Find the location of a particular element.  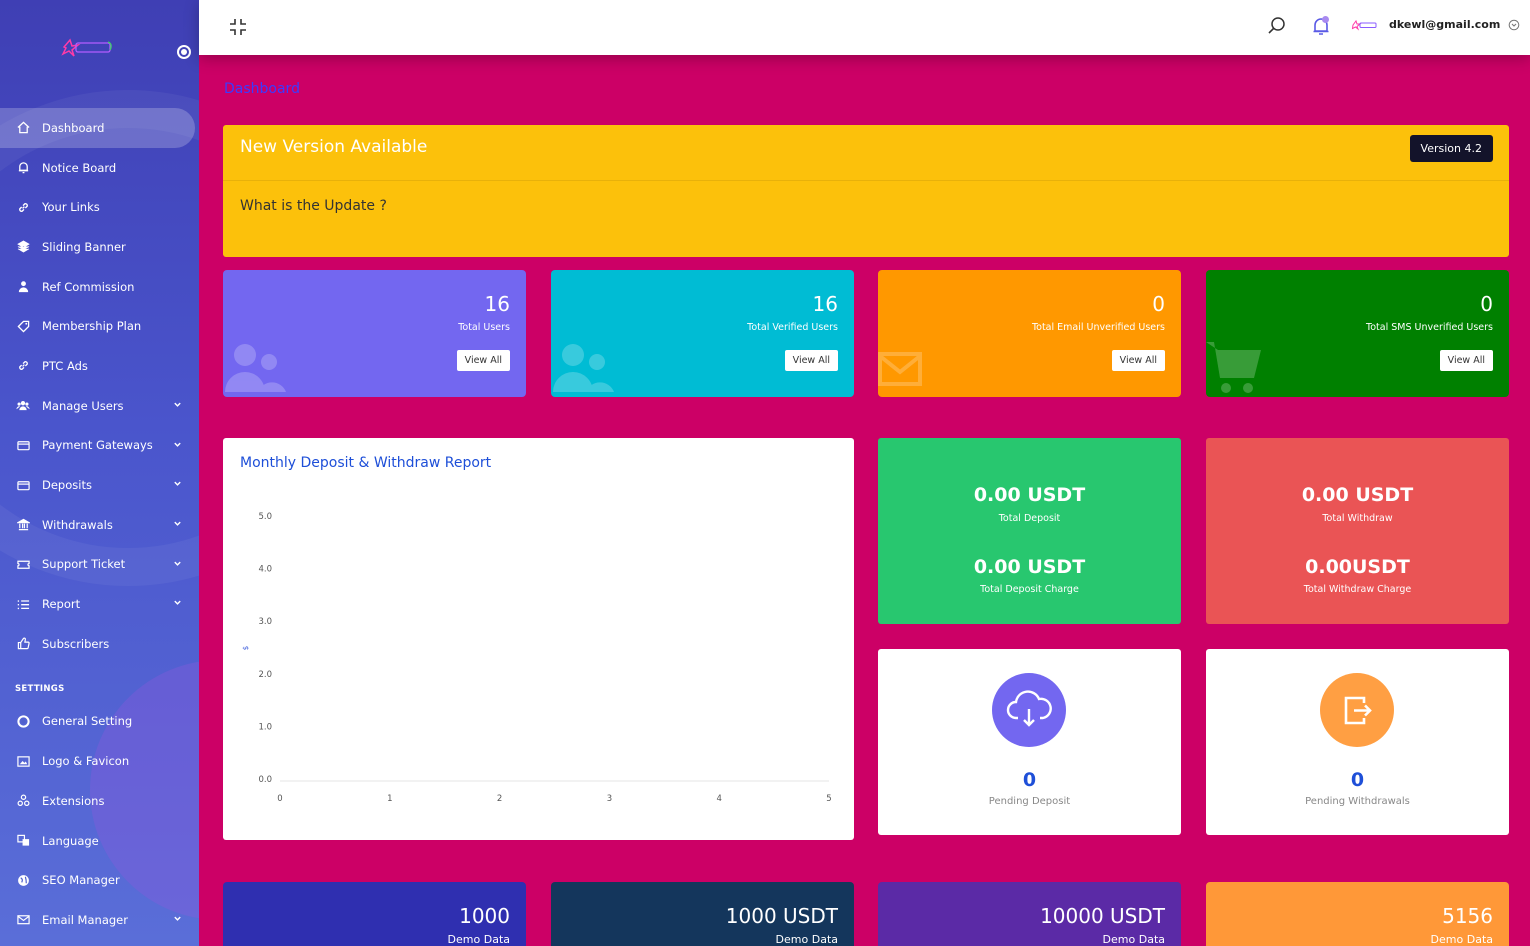

sidebar-item-label: Notice Board is located at coordinates (79, 167).